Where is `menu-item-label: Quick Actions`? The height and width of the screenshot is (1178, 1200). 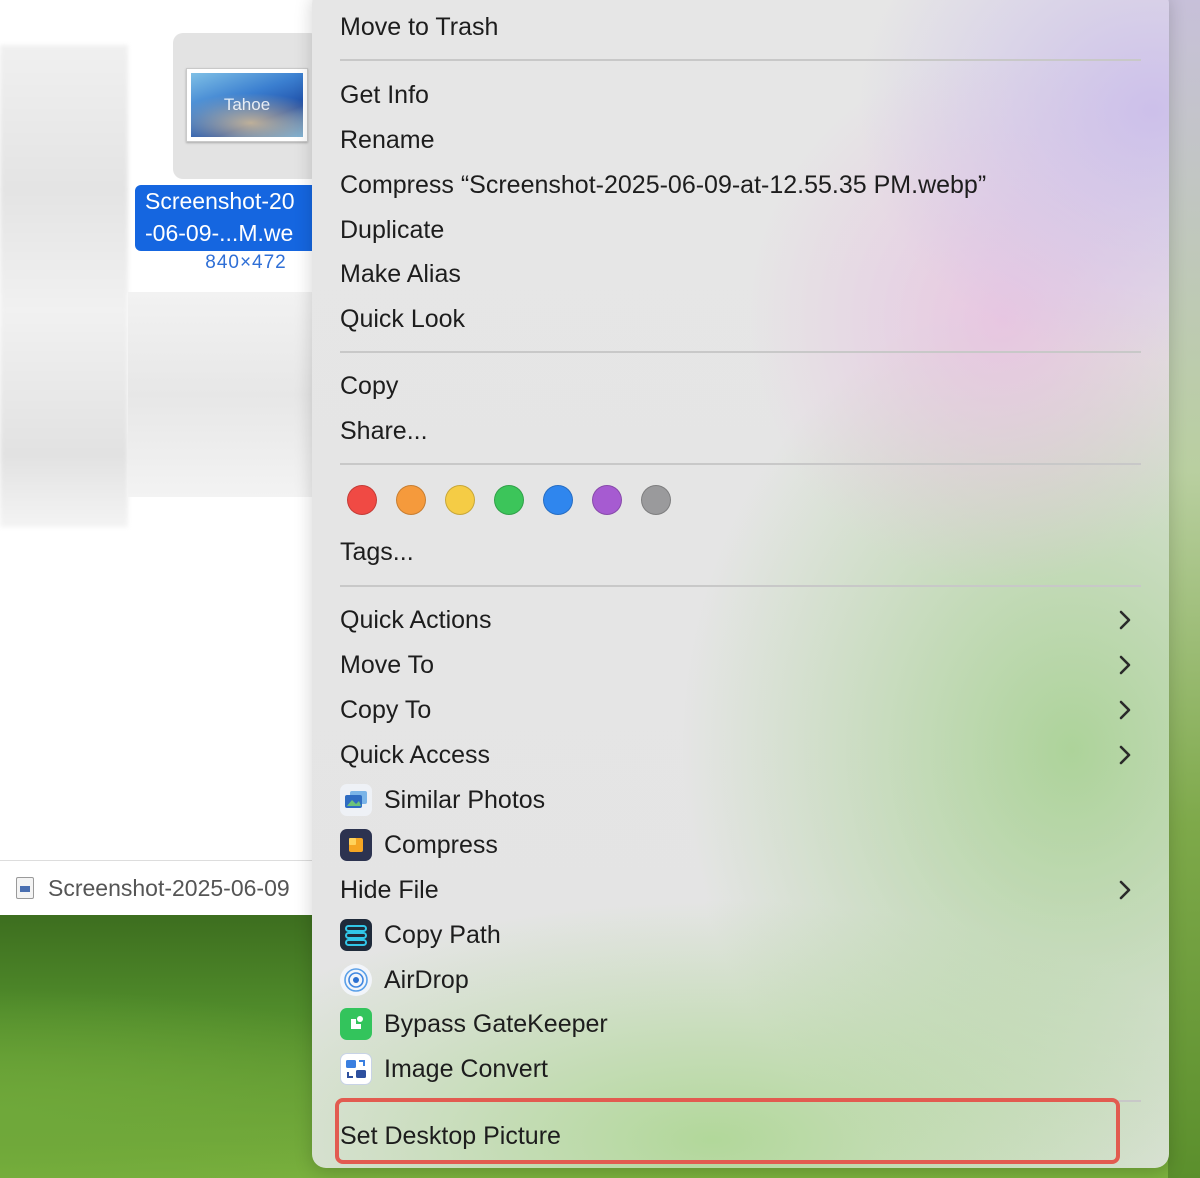 menu-item-label: Quick Actions is located at coordinates (416, 620).